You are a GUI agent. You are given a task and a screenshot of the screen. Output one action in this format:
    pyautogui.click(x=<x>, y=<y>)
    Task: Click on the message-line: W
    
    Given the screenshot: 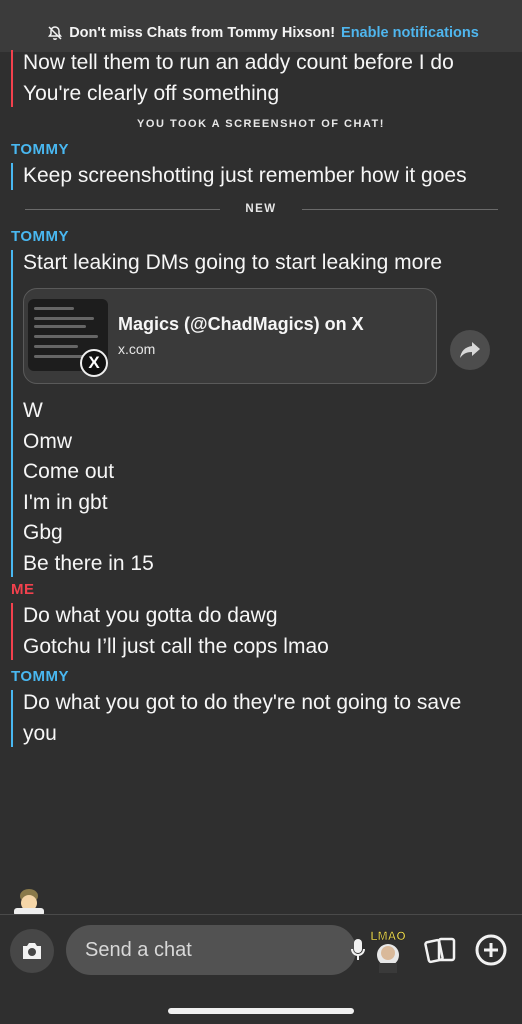 What is the action you would take?
    pyautogui.click(x=33, y=410)
    